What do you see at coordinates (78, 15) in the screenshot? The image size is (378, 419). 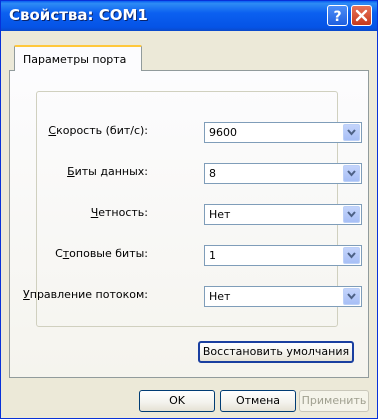 I see `window-title: Свойства: COM1` at bounding box center [78, 15].